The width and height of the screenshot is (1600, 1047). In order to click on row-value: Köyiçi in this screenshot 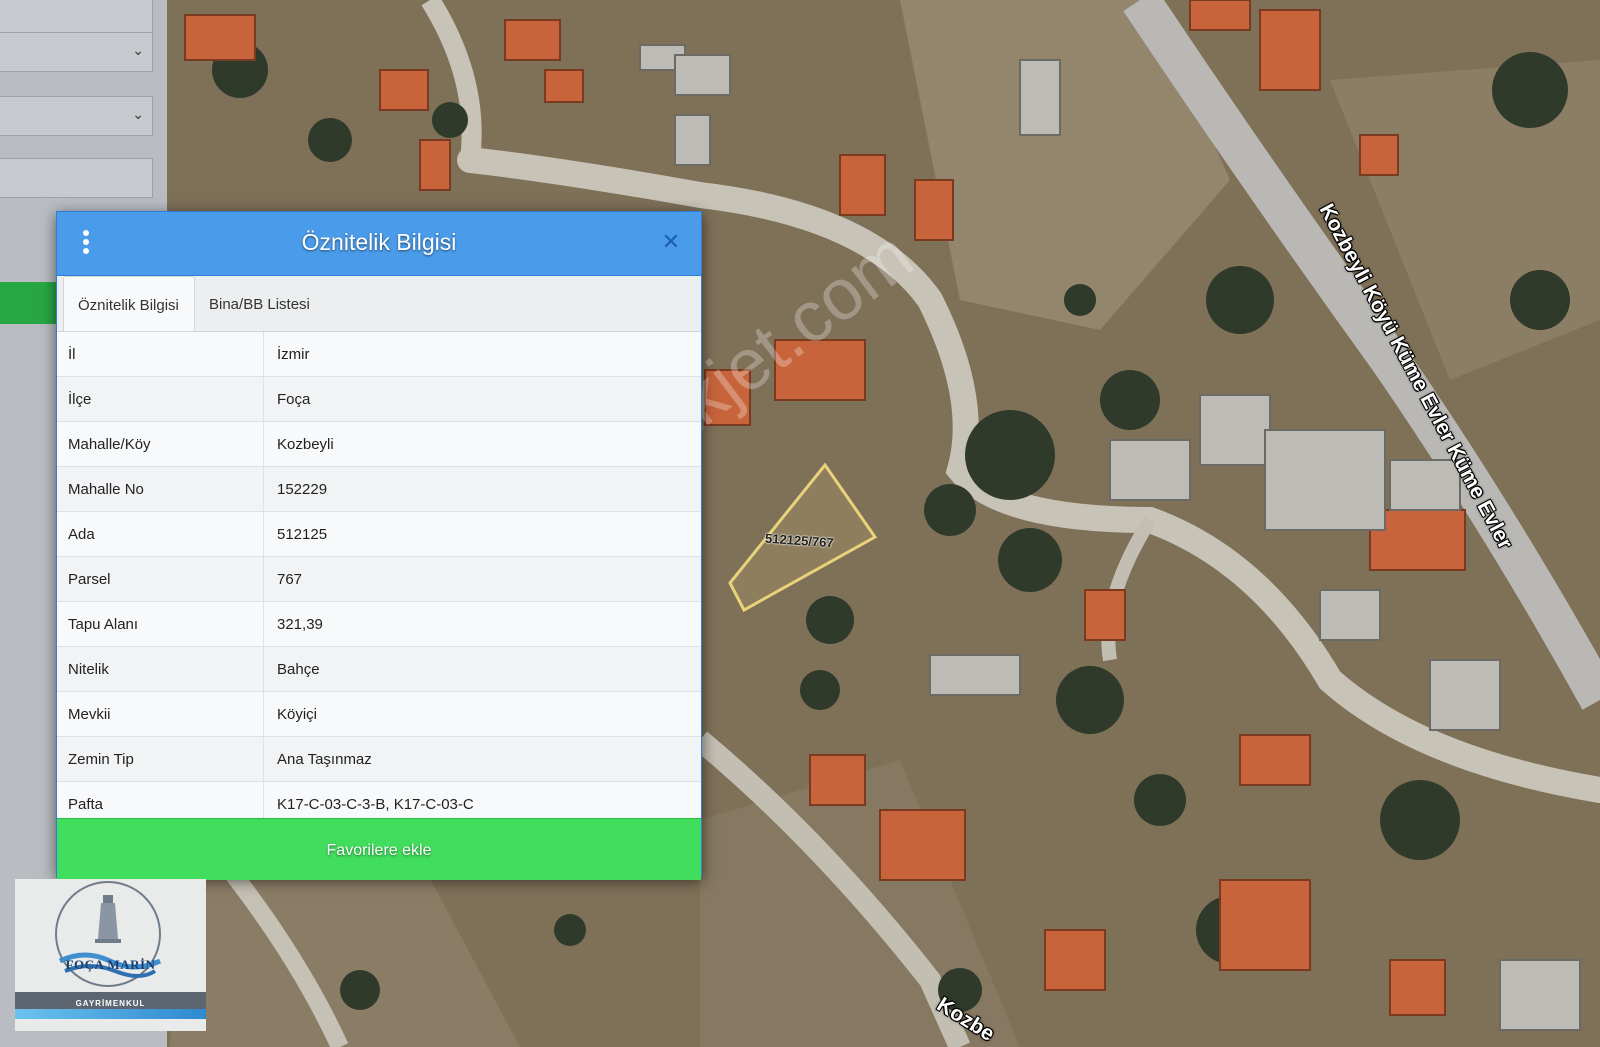, I will do `click(297, 714)`.